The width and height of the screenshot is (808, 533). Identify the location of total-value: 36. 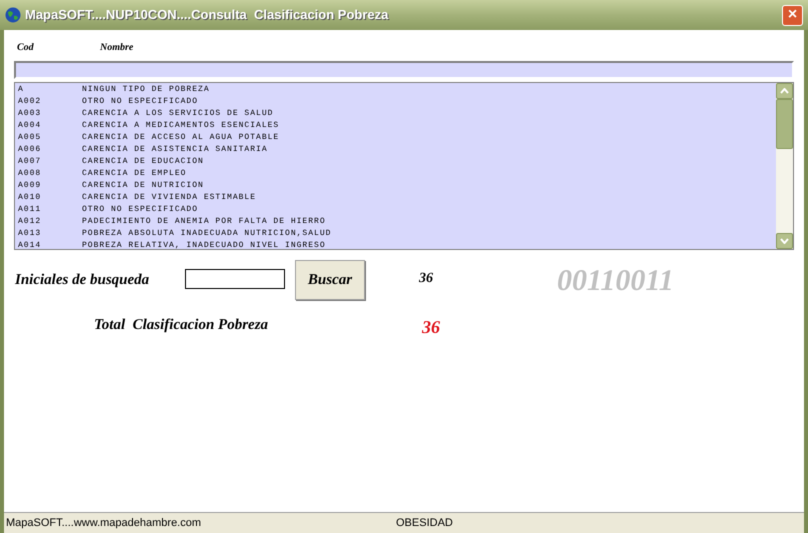
(431, 327).